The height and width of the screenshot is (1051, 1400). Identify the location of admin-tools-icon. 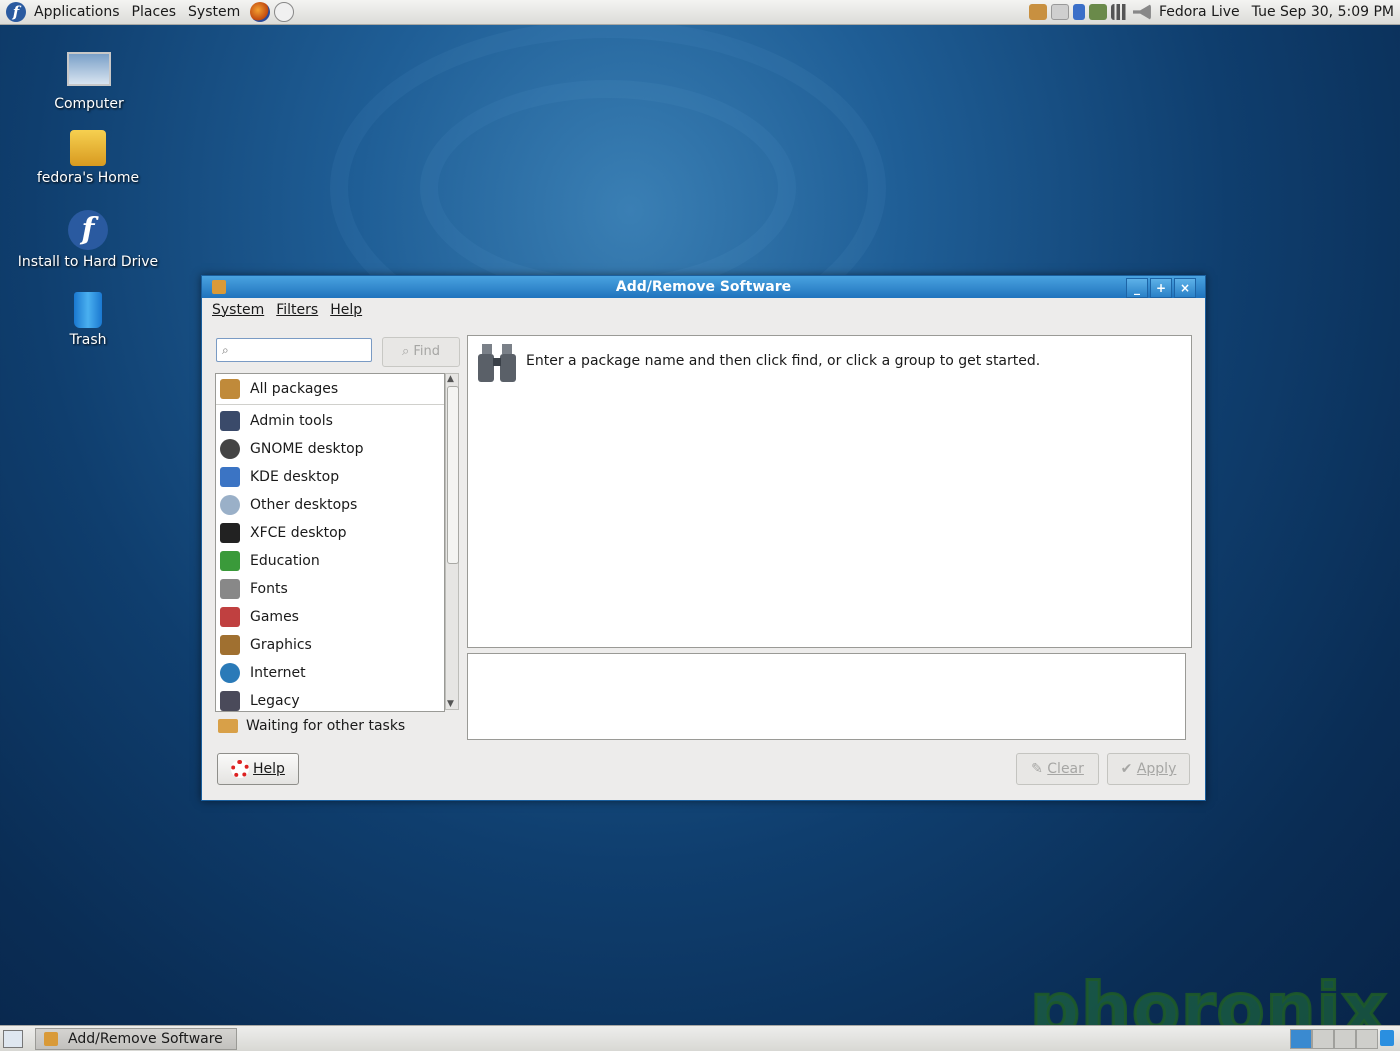
(230, 421).